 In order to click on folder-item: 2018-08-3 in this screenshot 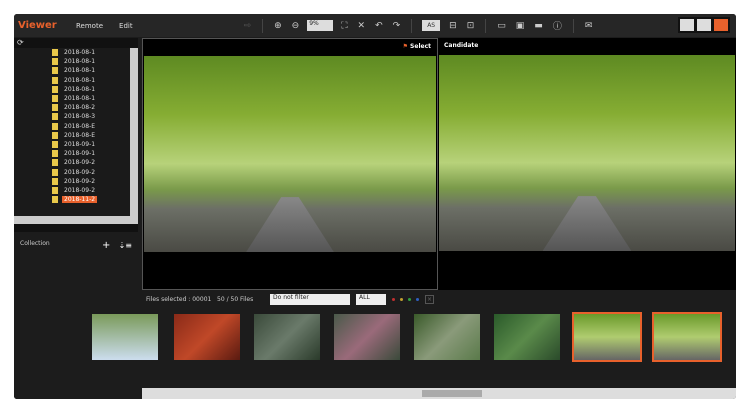, I will do `click(76, 116)`.